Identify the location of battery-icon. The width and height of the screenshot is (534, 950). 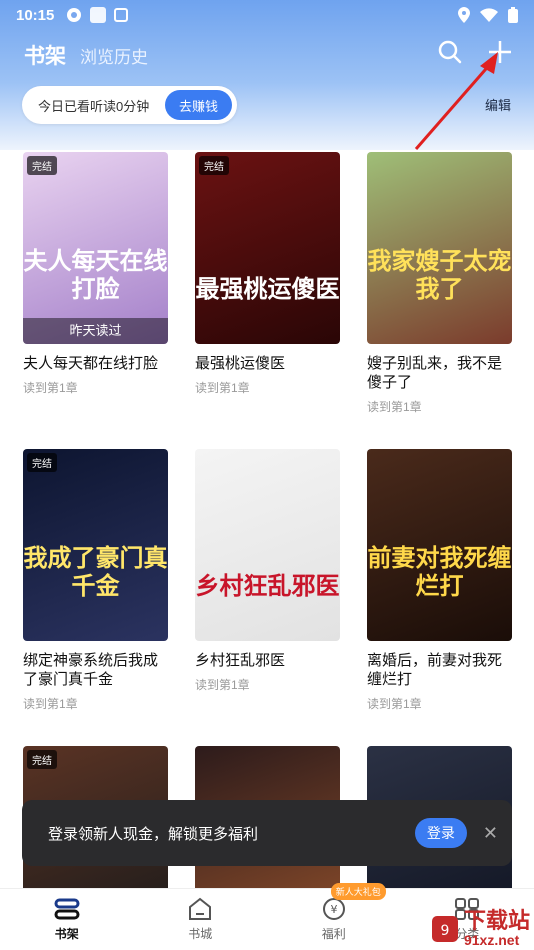
(513, 15).